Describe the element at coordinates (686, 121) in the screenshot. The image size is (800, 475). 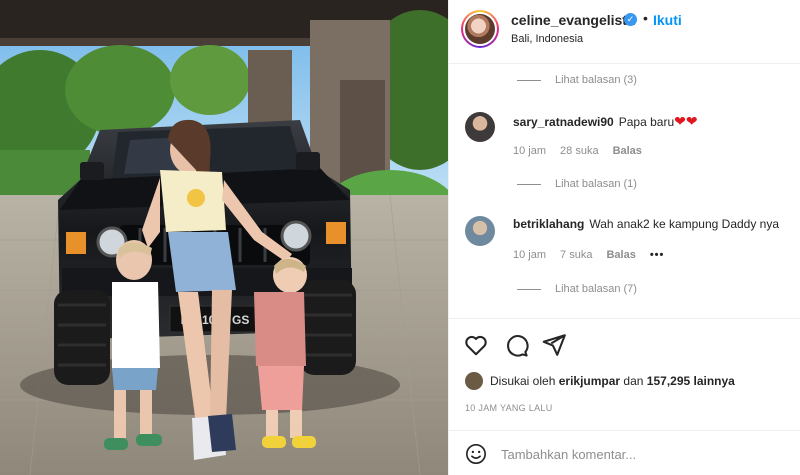
I see `heart-emoji-icon: ❤❤` at that location.